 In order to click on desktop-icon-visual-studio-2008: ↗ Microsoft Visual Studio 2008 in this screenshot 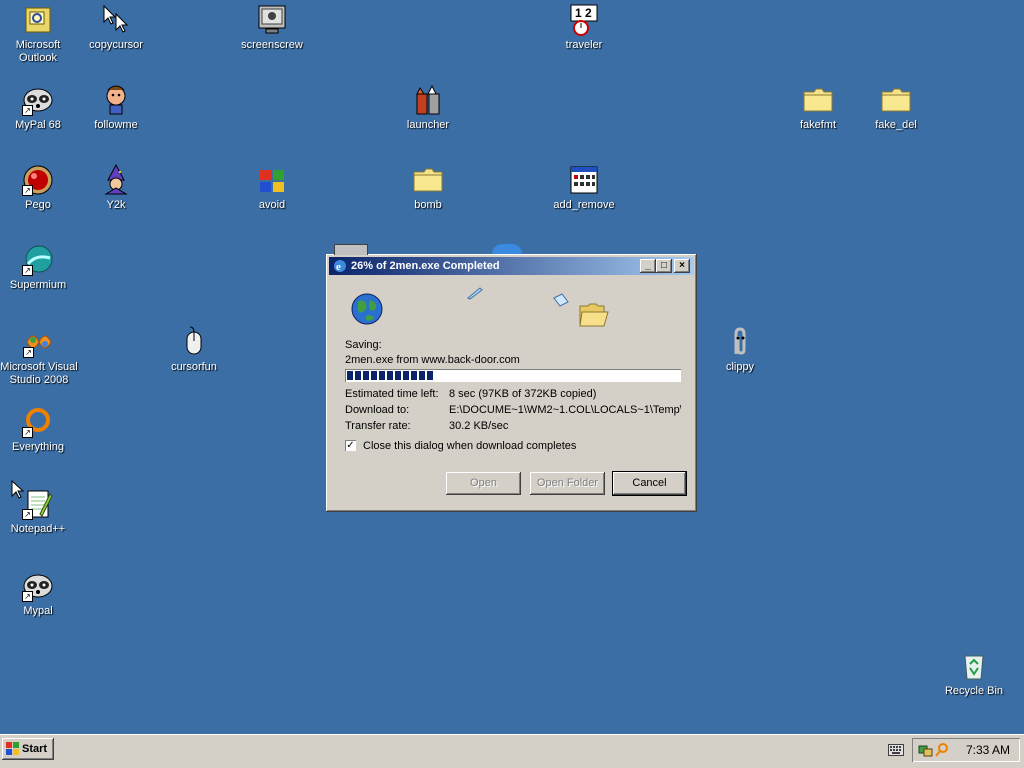, I will do `click(39, 361)`.